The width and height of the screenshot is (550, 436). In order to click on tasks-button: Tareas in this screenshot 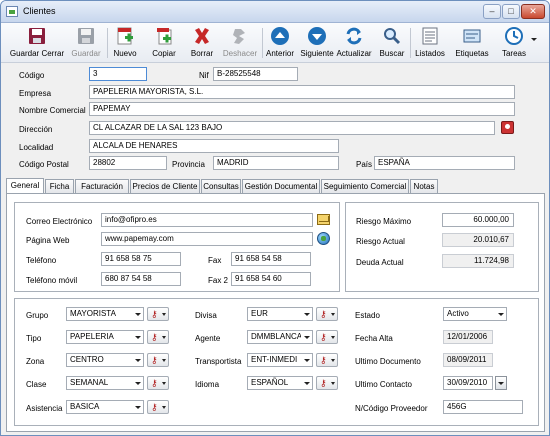, I will do `click(514, 43)`.